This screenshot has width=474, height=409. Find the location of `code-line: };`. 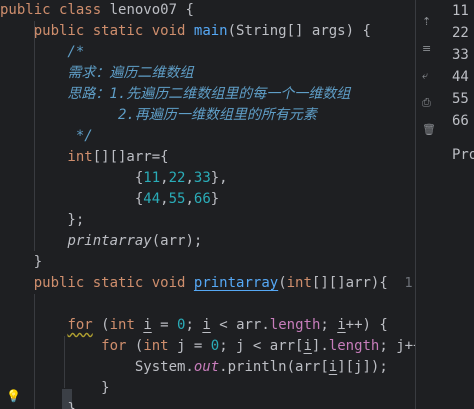

code-line: }; is located at coordinates (42, 220).